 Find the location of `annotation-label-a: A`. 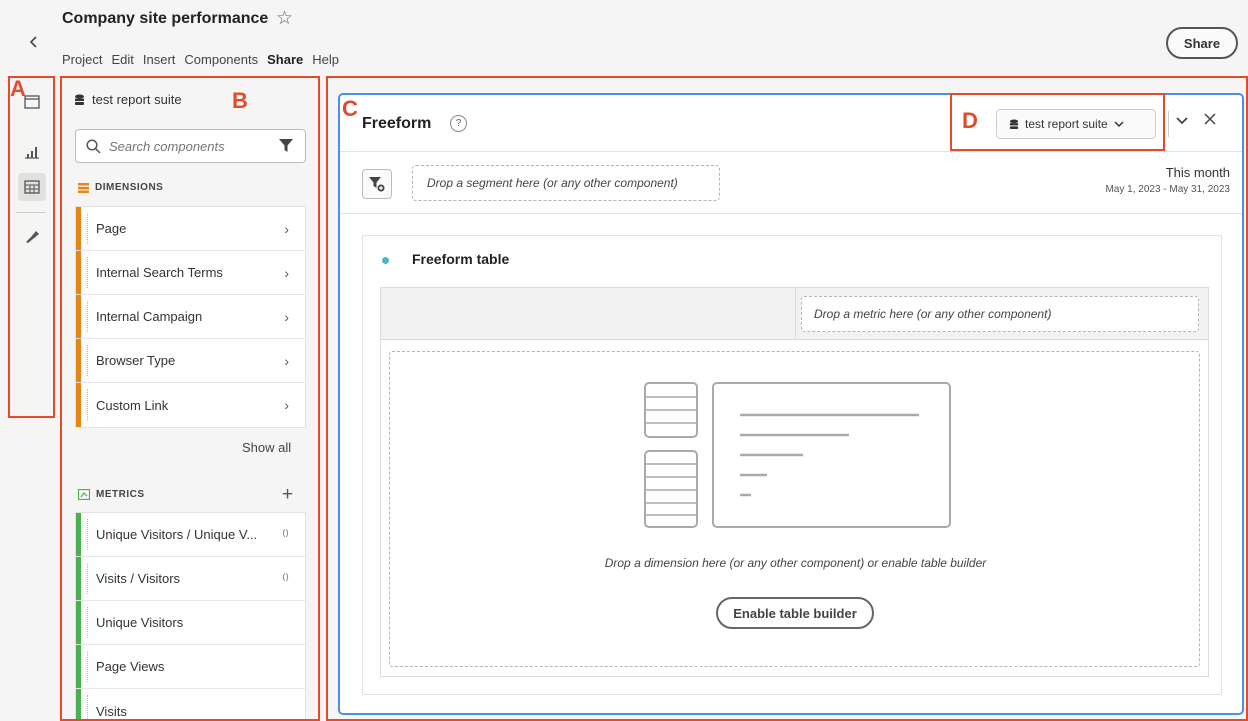

annotation-label-a: A is located at coordinates (18, 88).